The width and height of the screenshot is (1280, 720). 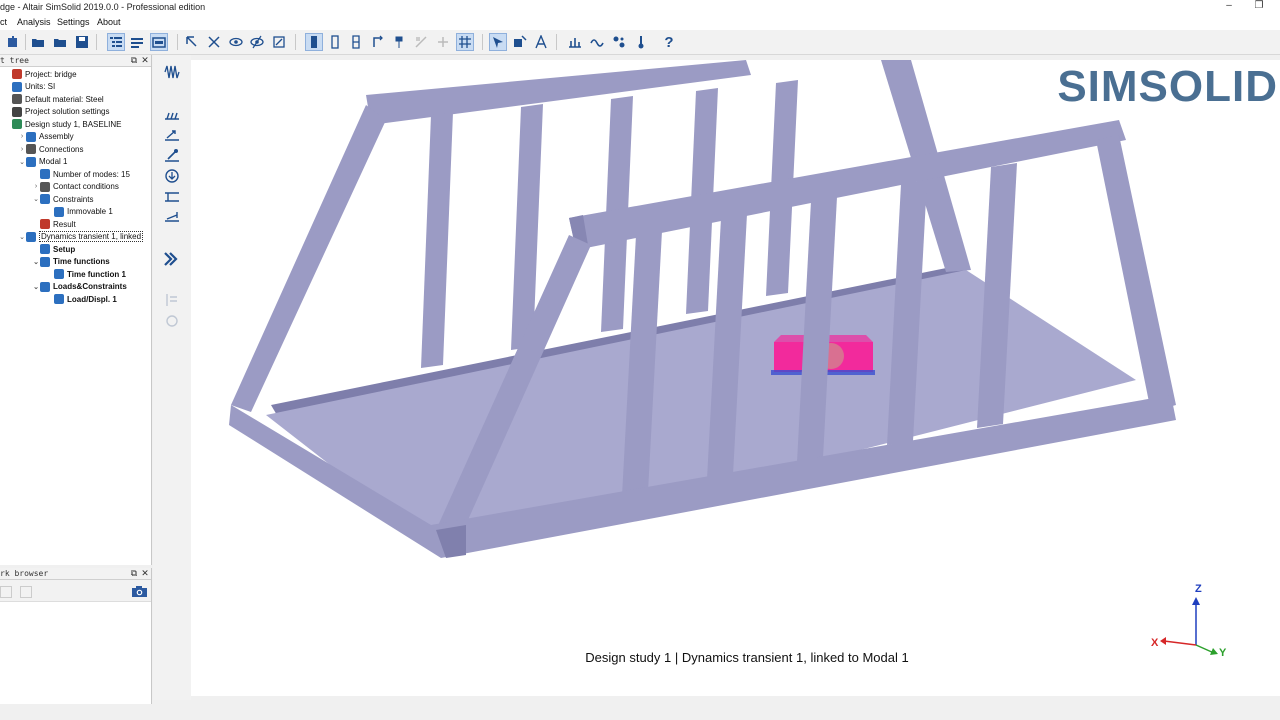 What do you see at coordinates (63, 124) in the screenshot?
I see `tree-item: Design study 1, BASELINE` at bounding box center [63, 124].